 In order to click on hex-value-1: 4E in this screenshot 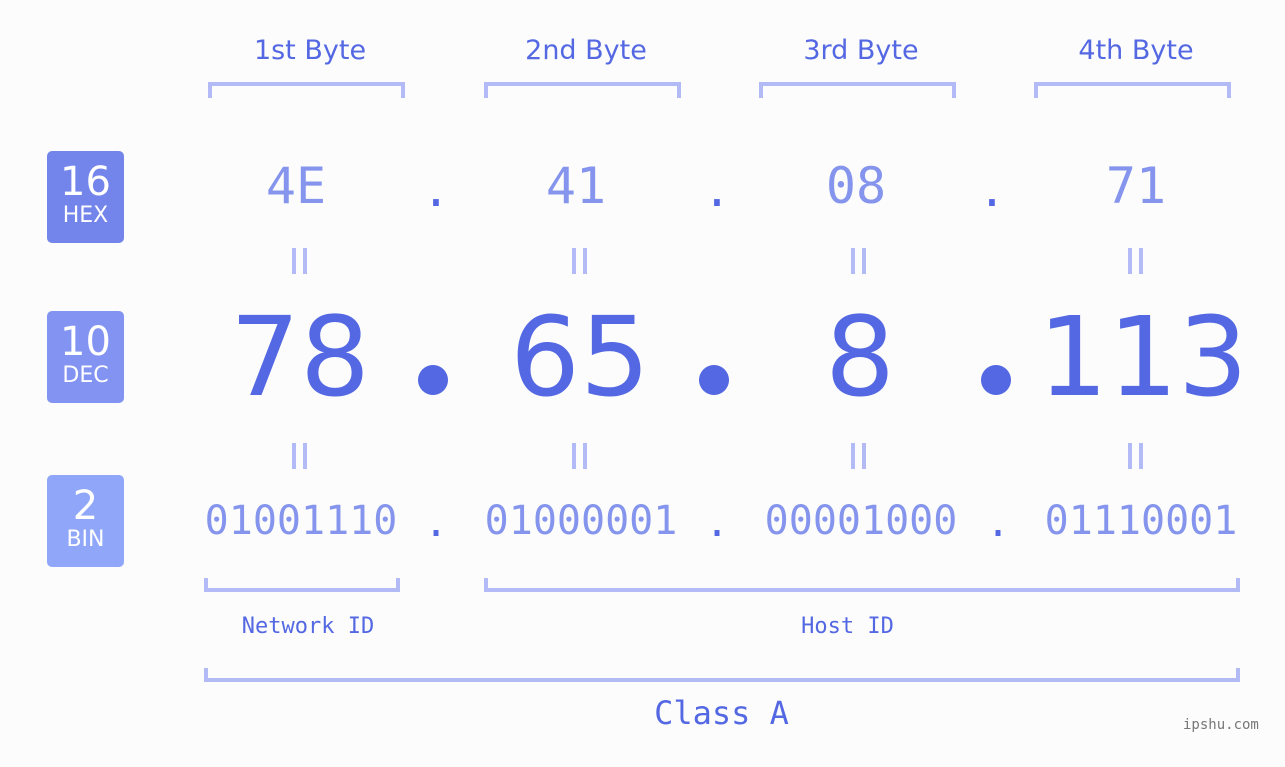, I will do `click(296, 186)`.